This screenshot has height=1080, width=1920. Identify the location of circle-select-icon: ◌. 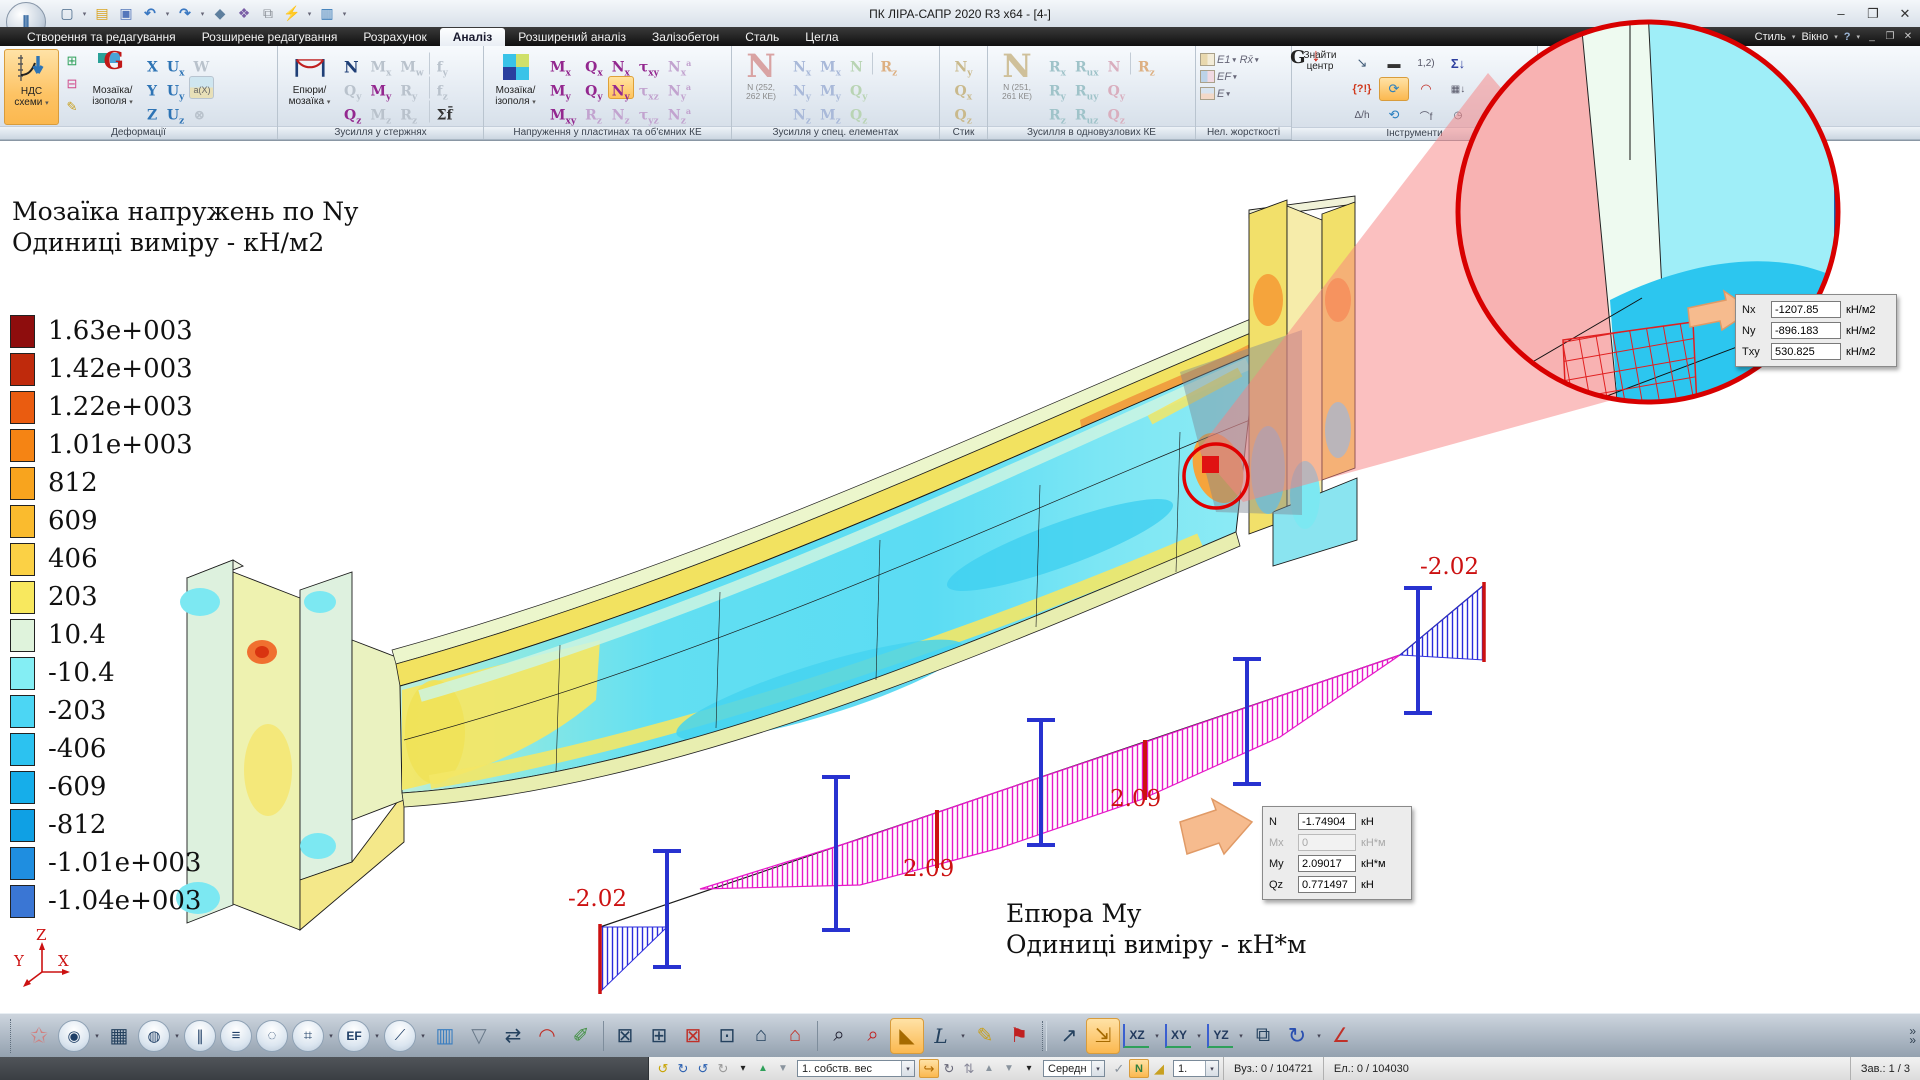
(272, 1035).